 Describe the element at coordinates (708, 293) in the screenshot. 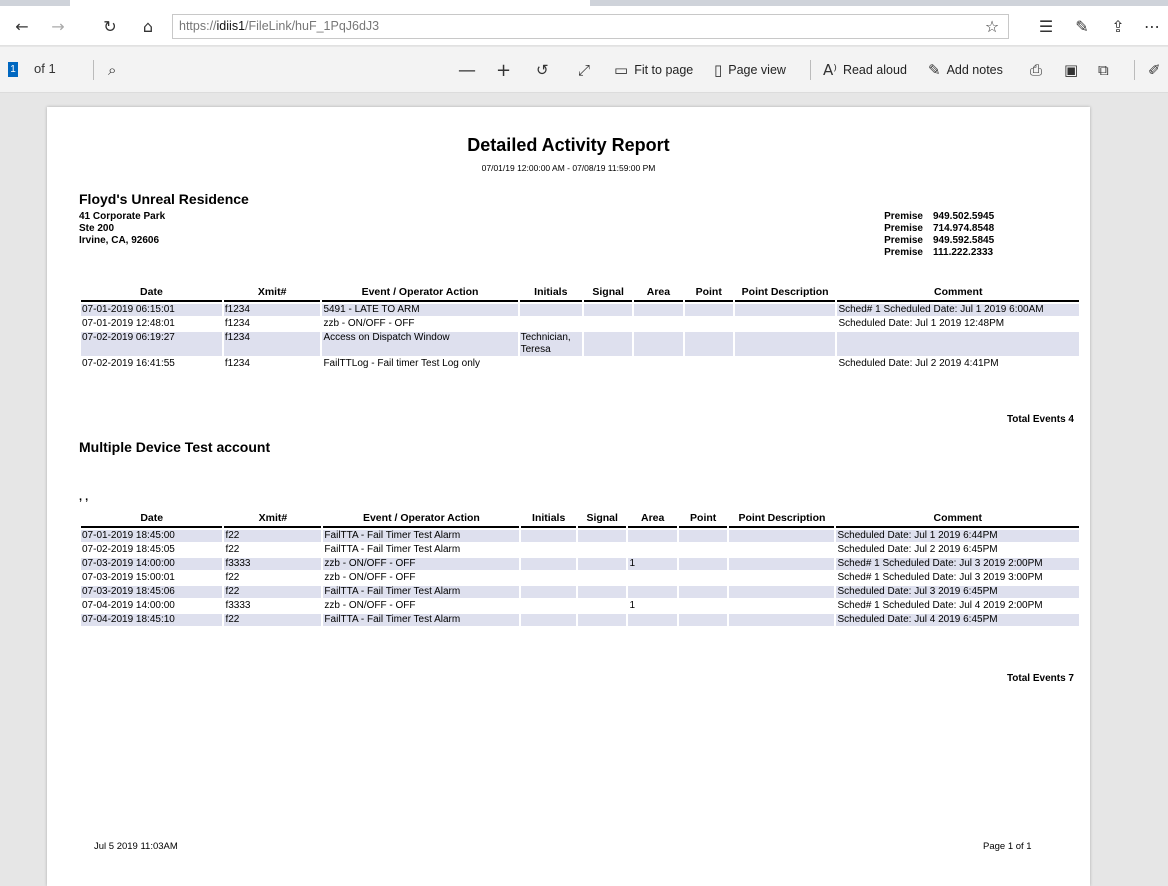

I see `column-header: Point` at that location.